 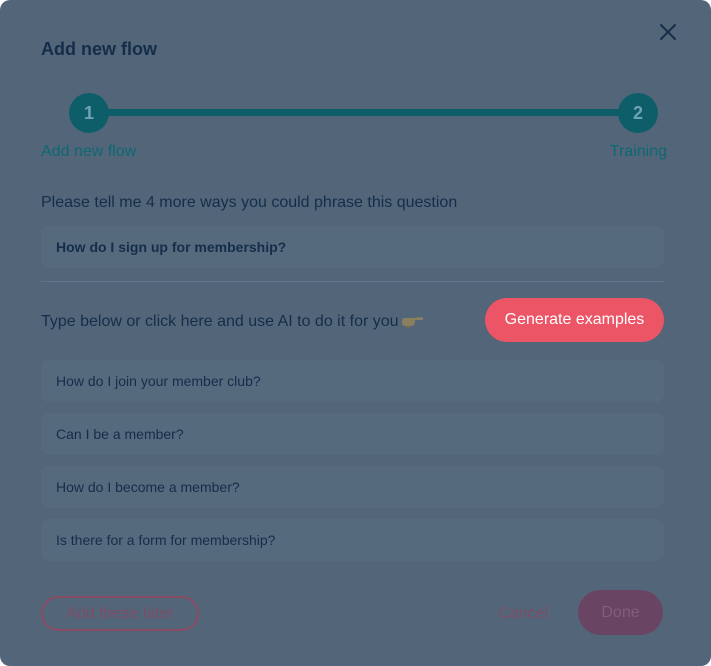 I want to click on step-1-label: Add new flow, so click(x=89, y=151).